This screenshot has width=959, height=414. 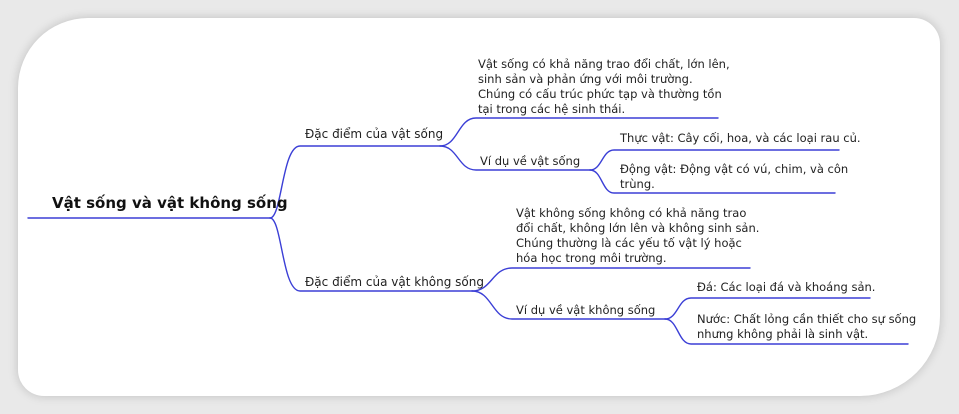 What do you see at coordinates (786, 287) in the screenshot?
I see `example-rocks: Đá: Các loại đá và khoáng sản.` at bounding box center [786, 287].